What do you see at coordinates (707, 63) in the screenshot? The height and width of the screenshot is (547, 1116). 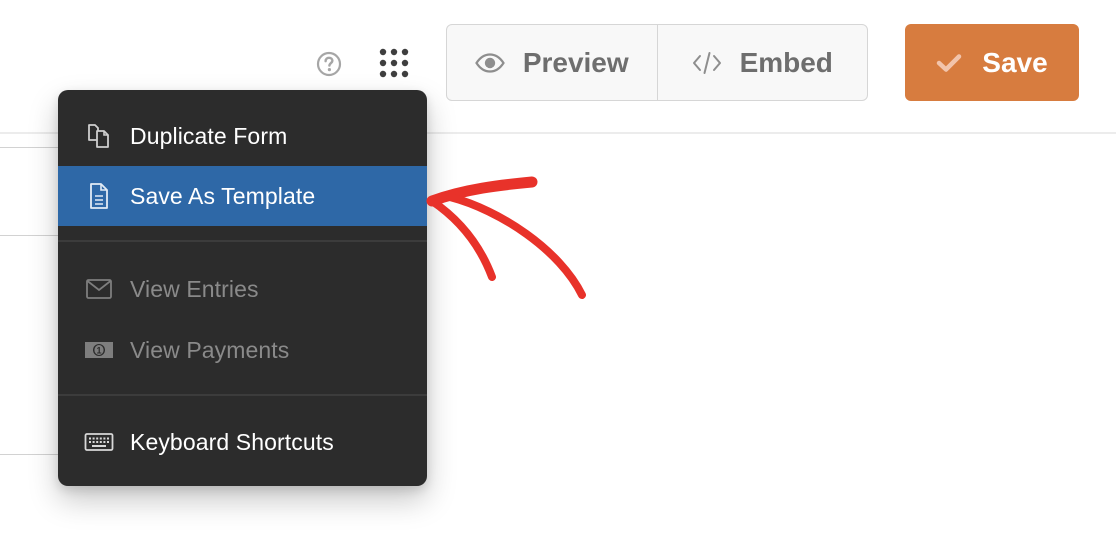 I see `code-icon` at bounding box center [707, 63].